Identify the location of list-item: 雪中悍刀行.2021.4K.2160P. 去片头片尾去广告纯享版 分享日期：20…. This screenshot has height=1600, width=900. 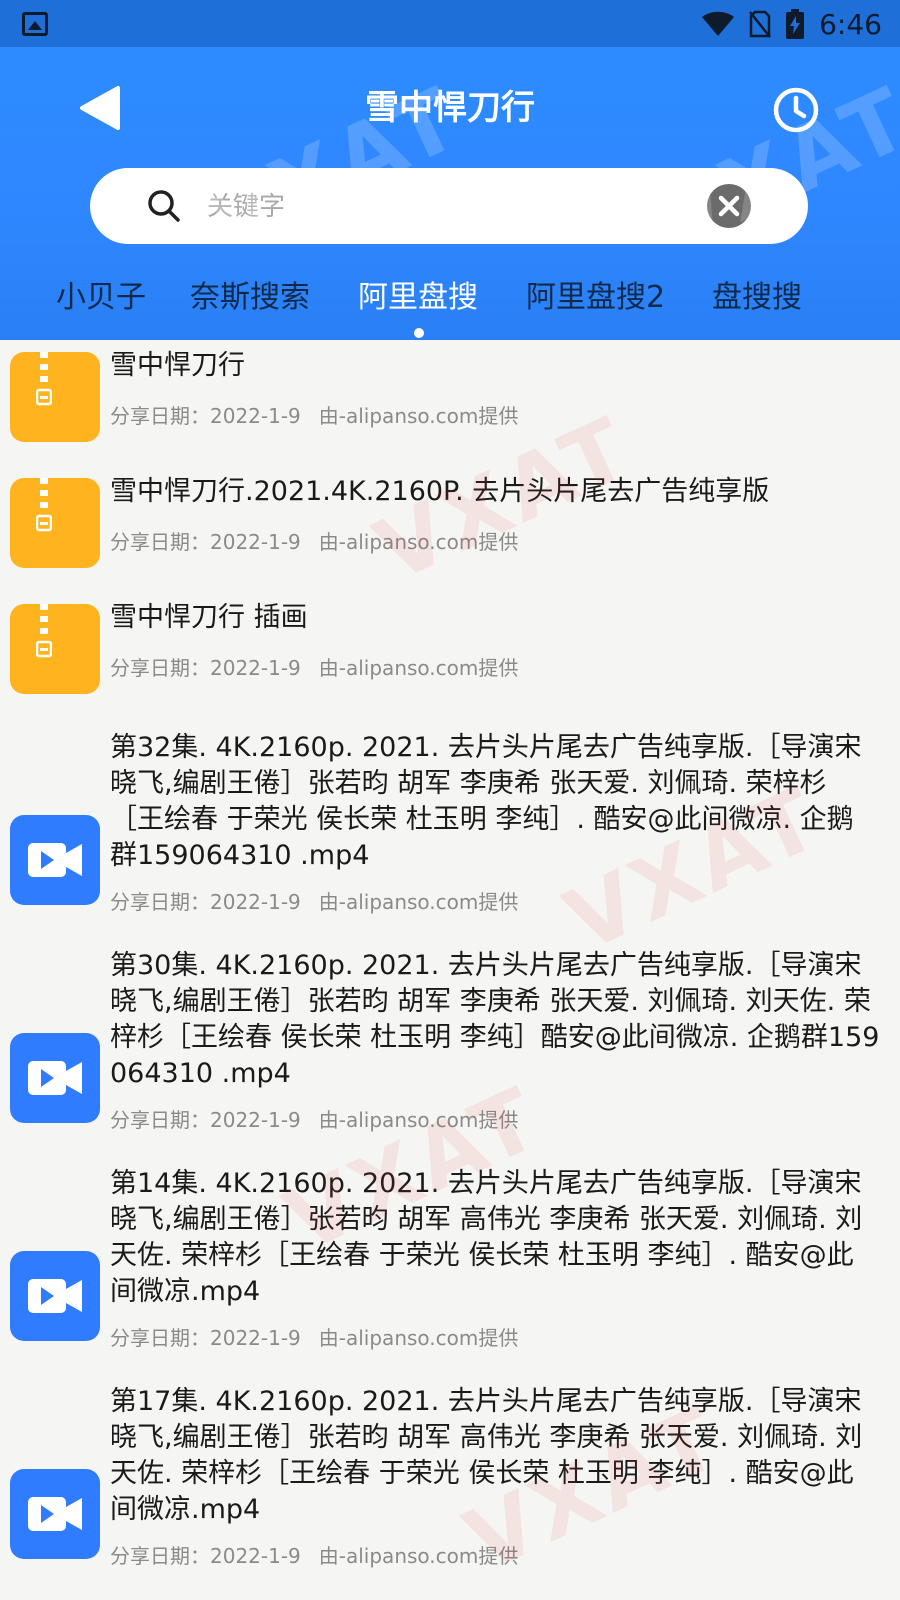
(450, 526).